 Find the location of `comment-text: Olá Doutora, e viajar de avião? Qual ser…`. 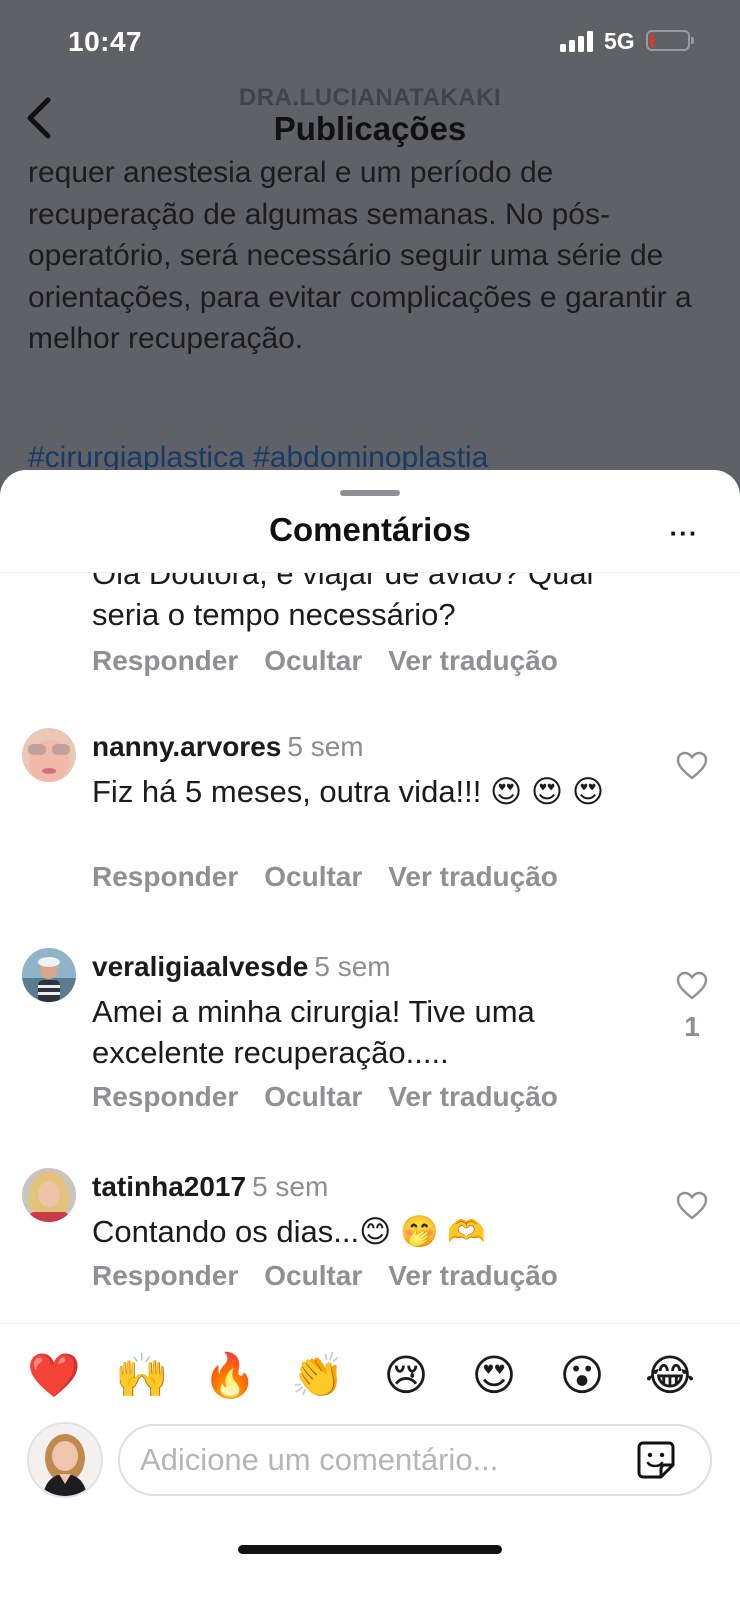

comment-text: Olá Doutora, e viajar de avião? Qual ser… is located at coordinates (343, 602).